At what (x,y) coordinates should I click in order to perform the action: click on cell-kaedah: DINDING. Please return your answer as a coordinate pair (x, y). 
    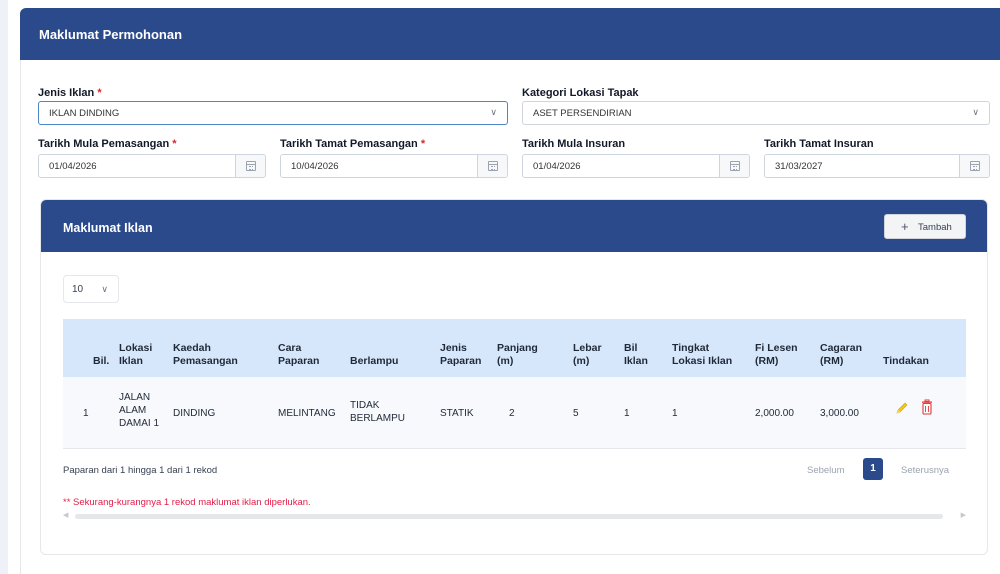
    Looking at the image, I should click on (194, 413).